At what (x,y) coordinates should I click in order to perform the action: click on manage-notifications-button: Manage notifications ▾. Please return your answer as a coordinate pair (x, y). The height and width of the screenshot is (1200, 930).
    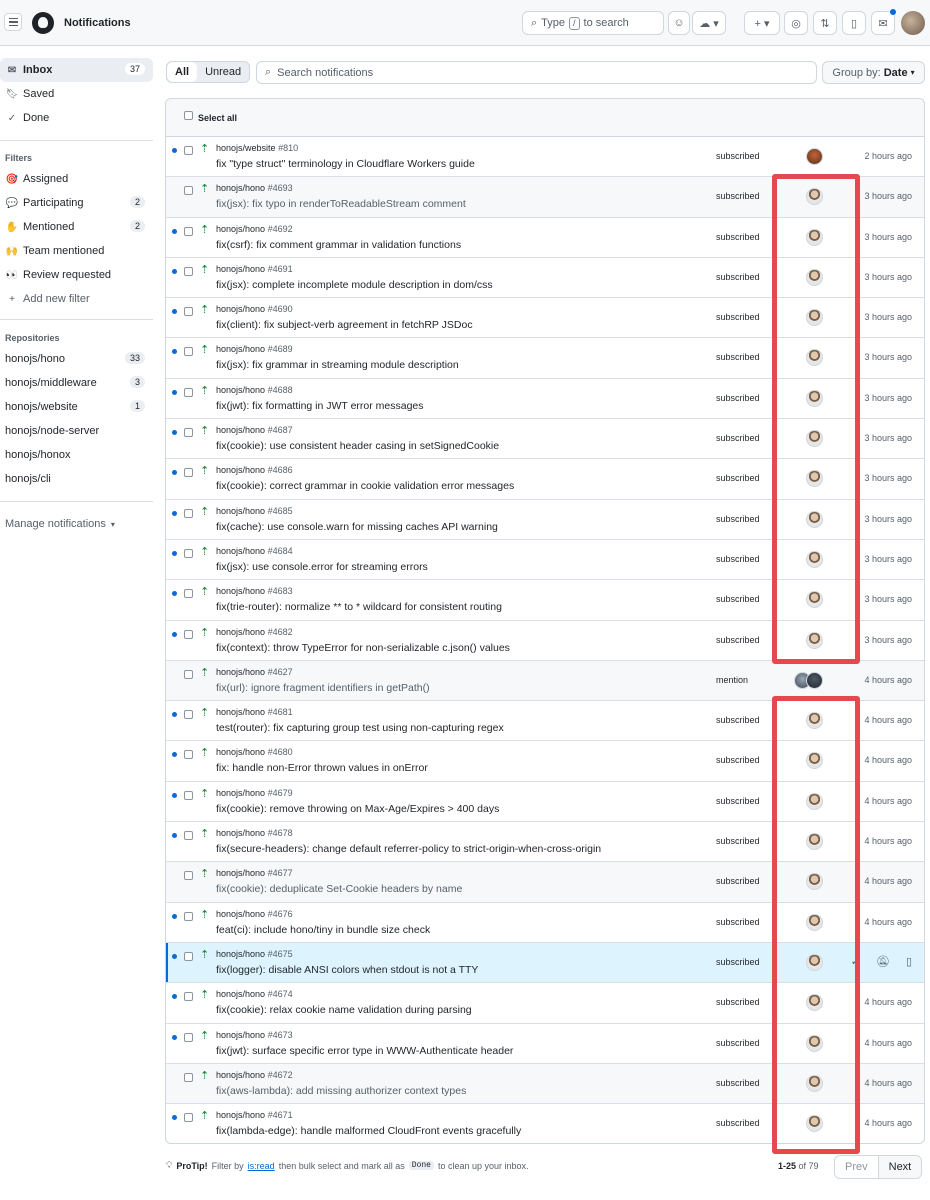
    Looking at the image, I should click on (76, 524).